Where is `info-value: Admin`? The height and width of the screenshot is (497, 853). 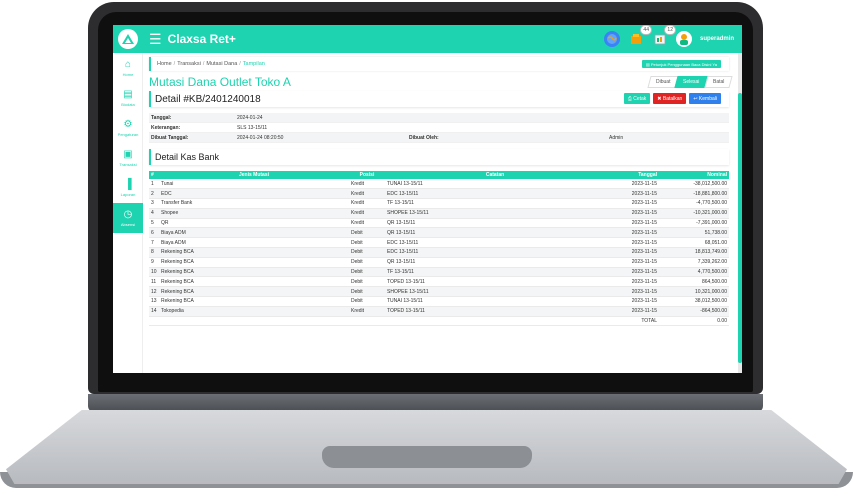 info-value: Admin is located at coordinates (616, 137).